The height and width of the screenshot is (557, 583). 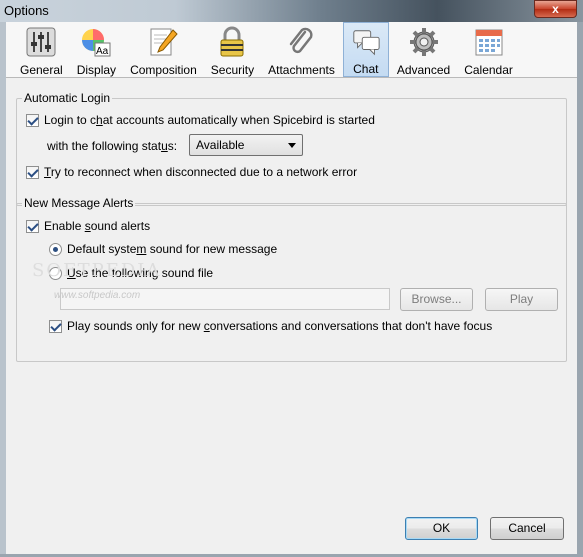 What do you see at coordinates (97, 295) in the screenshot?
I see `watermark-small: www.softpedia.com` at bounding box center [97, 295].